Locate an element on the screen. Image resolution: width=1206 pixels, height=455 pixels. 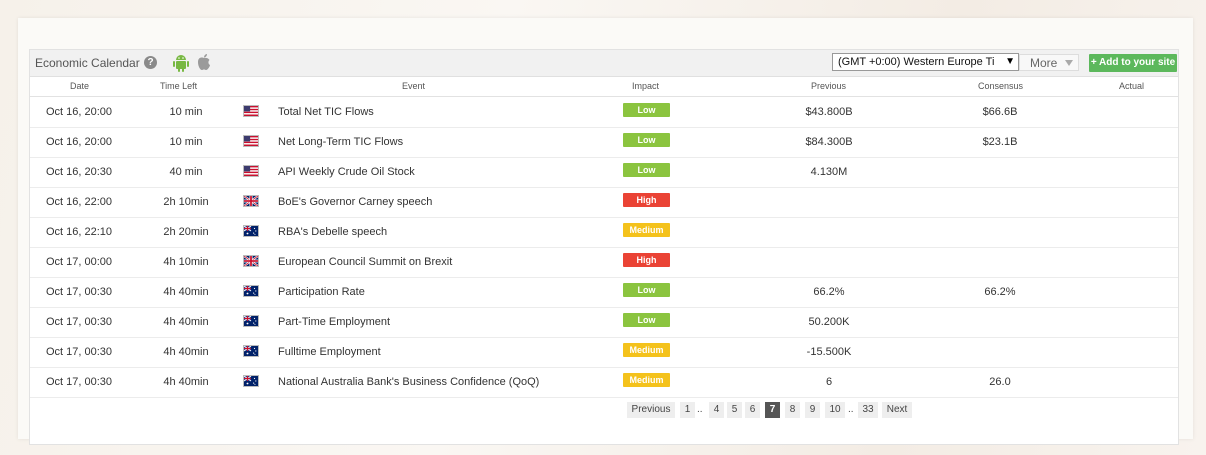
event-consensus: $66.6B is located at coordinates (1000, 112).